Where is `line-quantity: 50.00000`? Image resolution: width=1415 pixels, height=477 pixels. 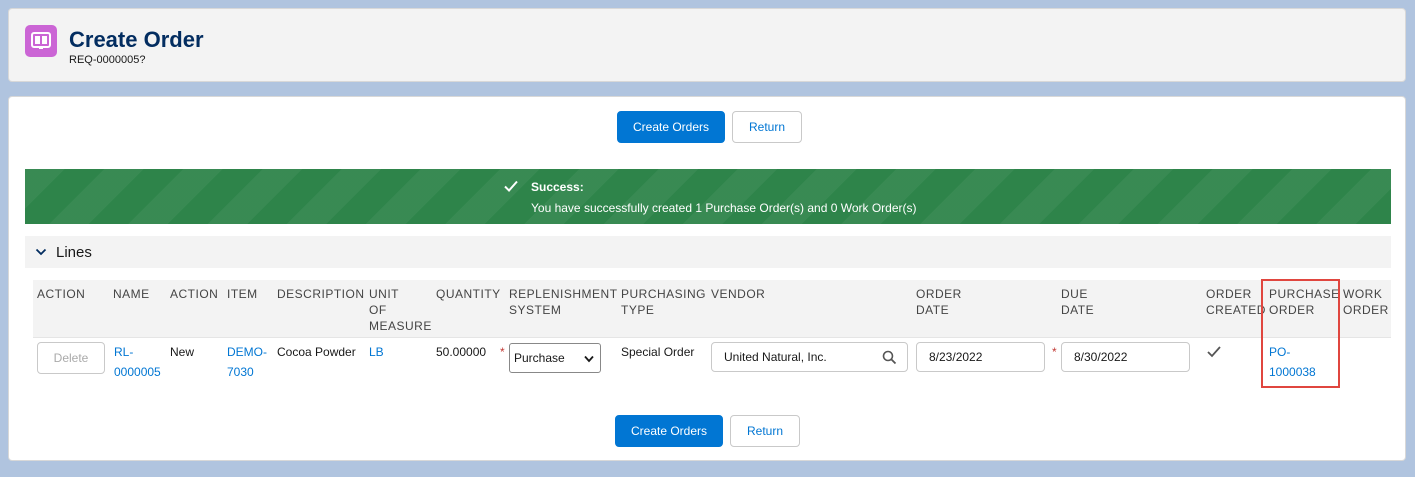 line-quantity: 50.00000 is located at coordinates (461, 352).